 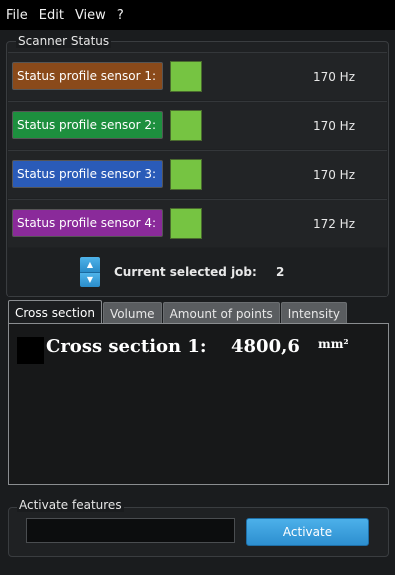 I want to click on cross-section-label: Cross section 1:, so click(x=126, y=346).